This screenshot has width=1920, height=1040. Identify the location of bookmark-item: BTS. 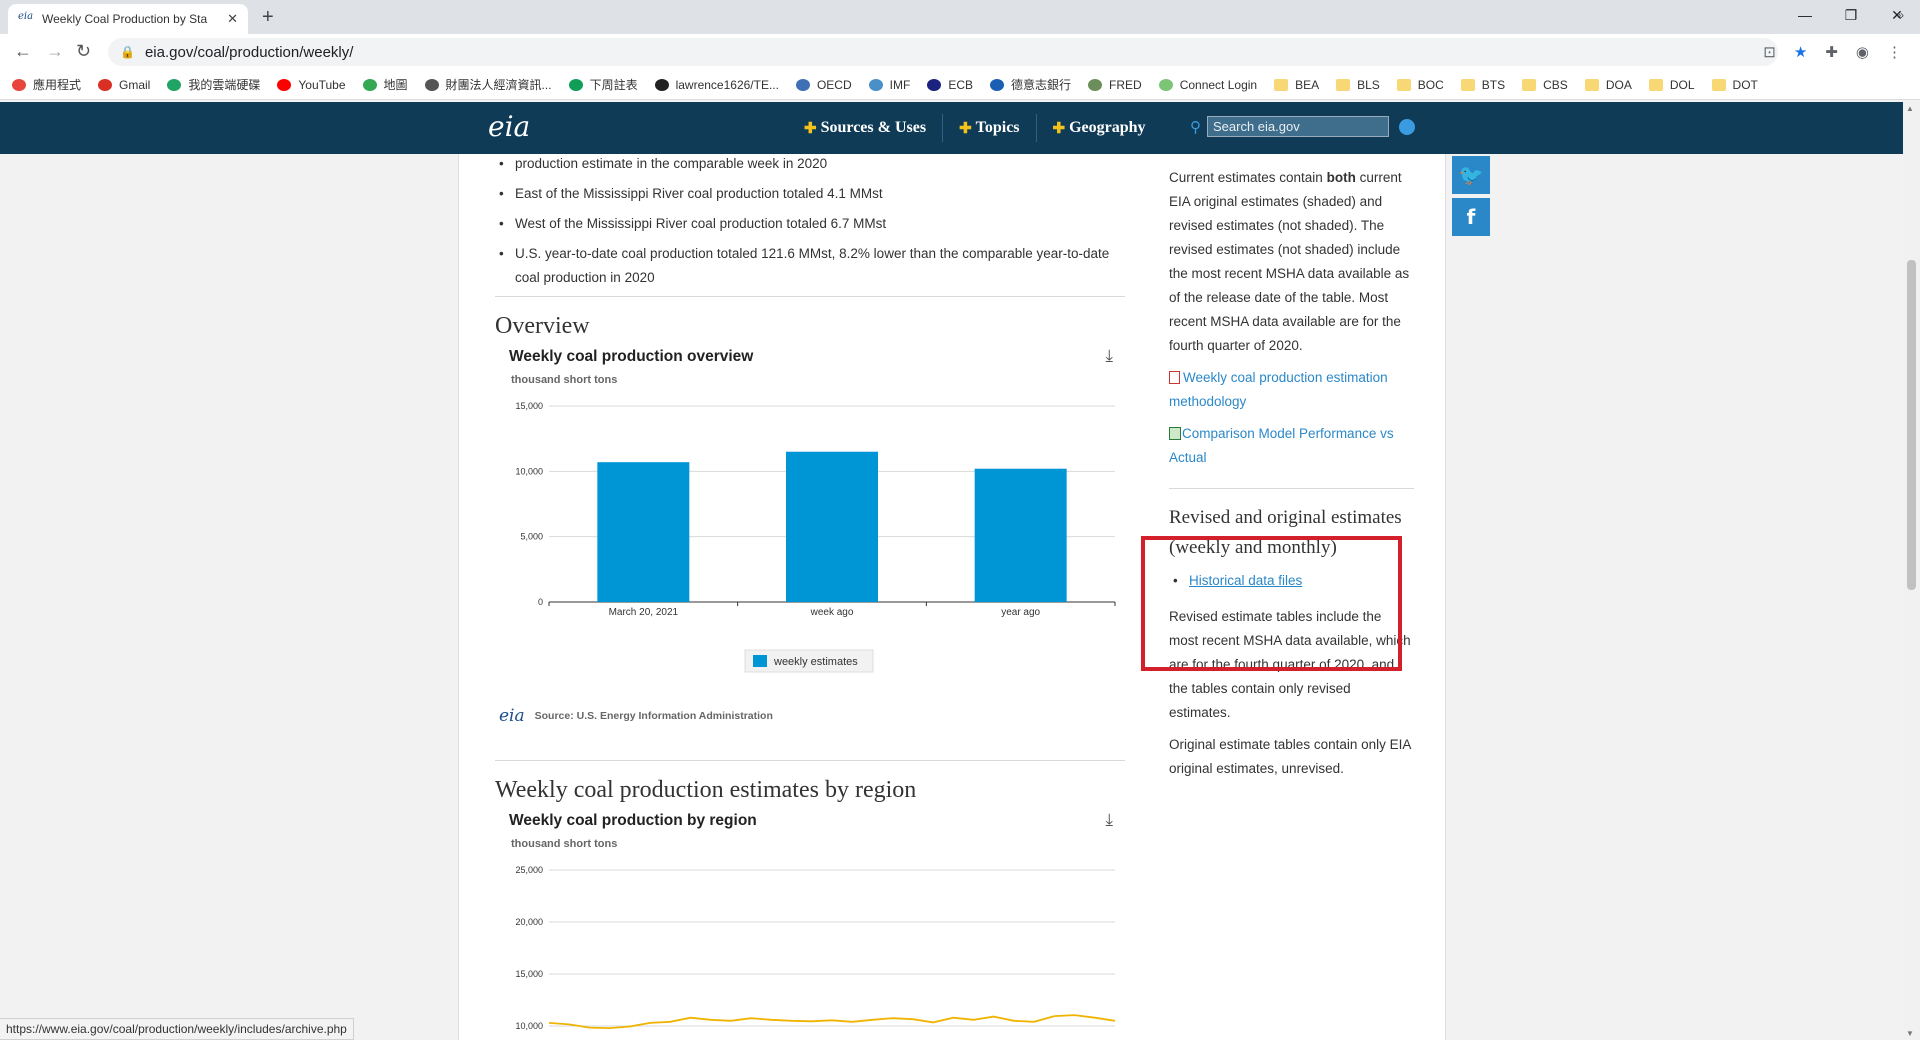
(1483, 84).